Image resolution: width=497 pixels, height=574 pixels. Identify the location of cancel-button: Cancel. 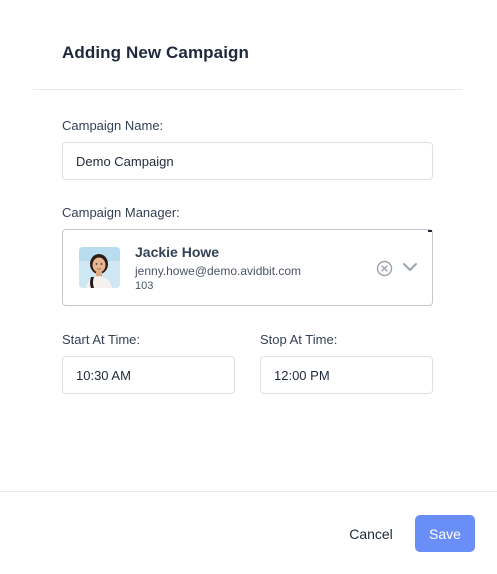
(371, 533).